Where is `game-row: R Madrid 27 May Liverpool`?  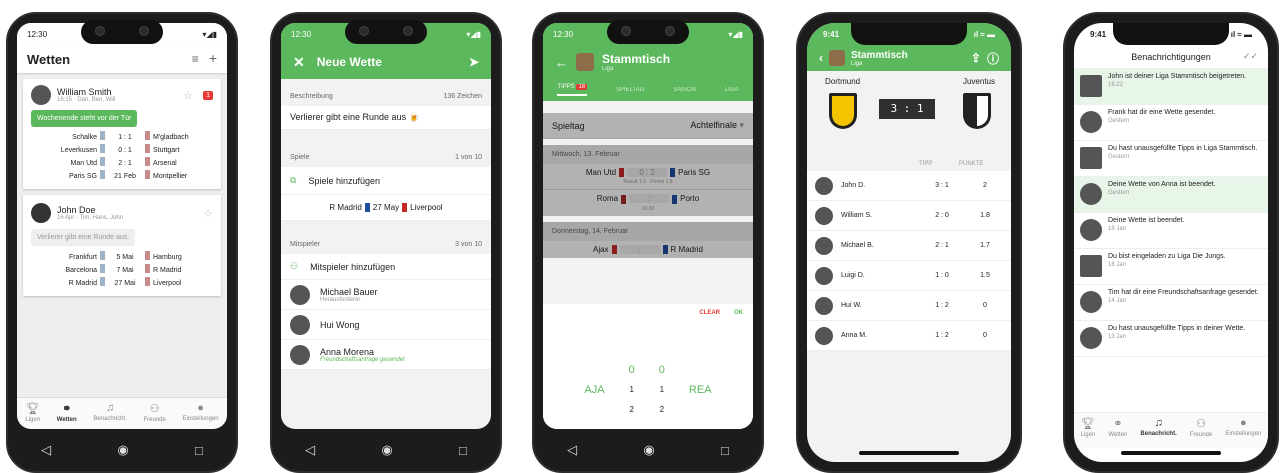
game-row: R Madrid 27 May Liverpool is located at coordinates (386, 208).